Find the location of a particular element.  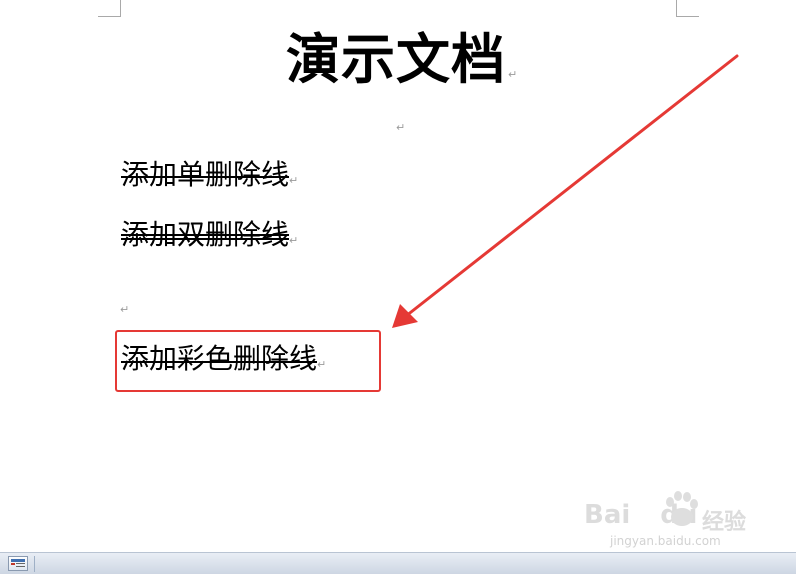

watermark: Baidu 经验 jingyan.baidu.com is located at coordinates (669, 519).